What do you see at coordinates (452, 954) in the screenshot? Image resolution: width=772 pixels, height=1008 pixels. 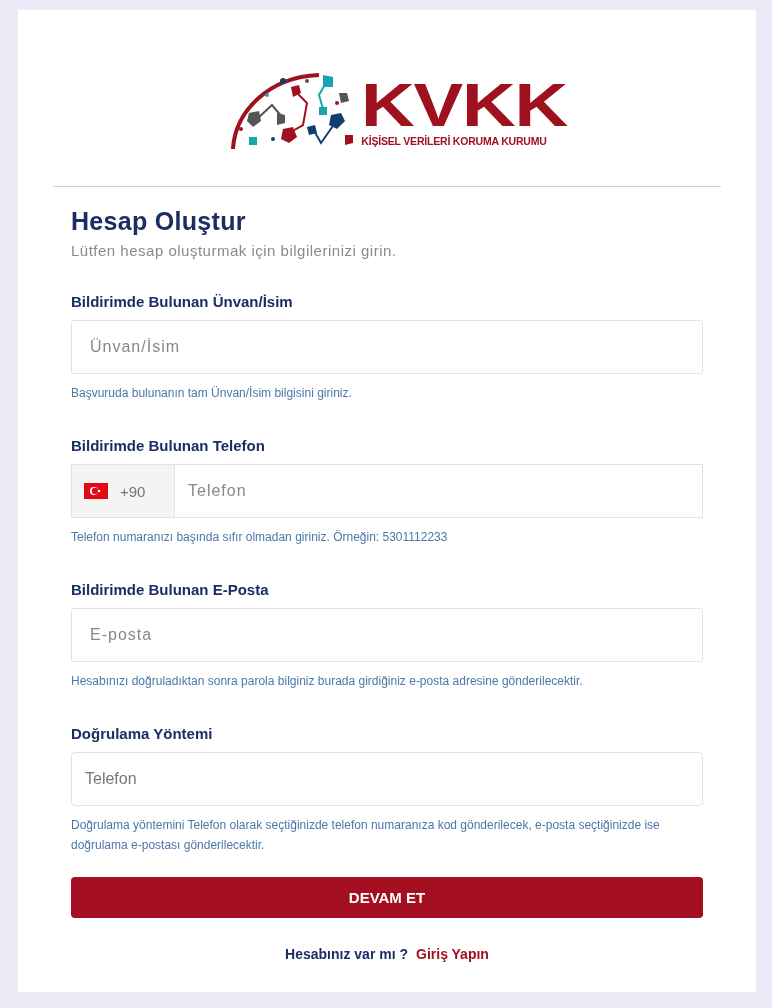 I see `login-link: Giriş Yapın` at bounding box center [452, 954].